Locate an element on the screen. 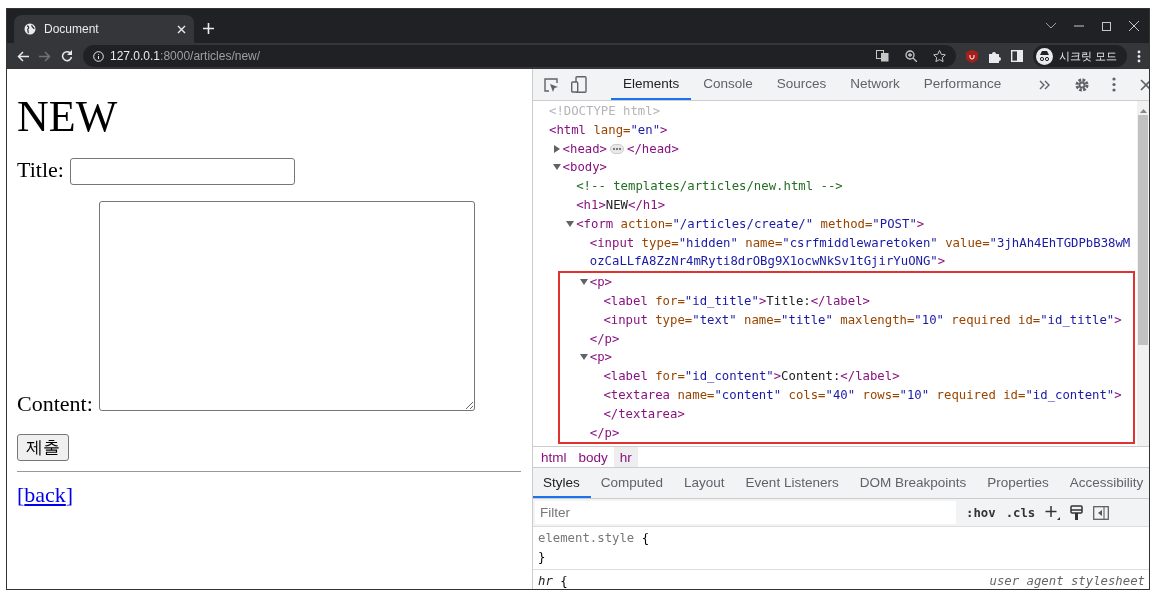 The height and width of the screenshot is (598, 1160). back-arrow-icon is located at coordinates (23, 56).